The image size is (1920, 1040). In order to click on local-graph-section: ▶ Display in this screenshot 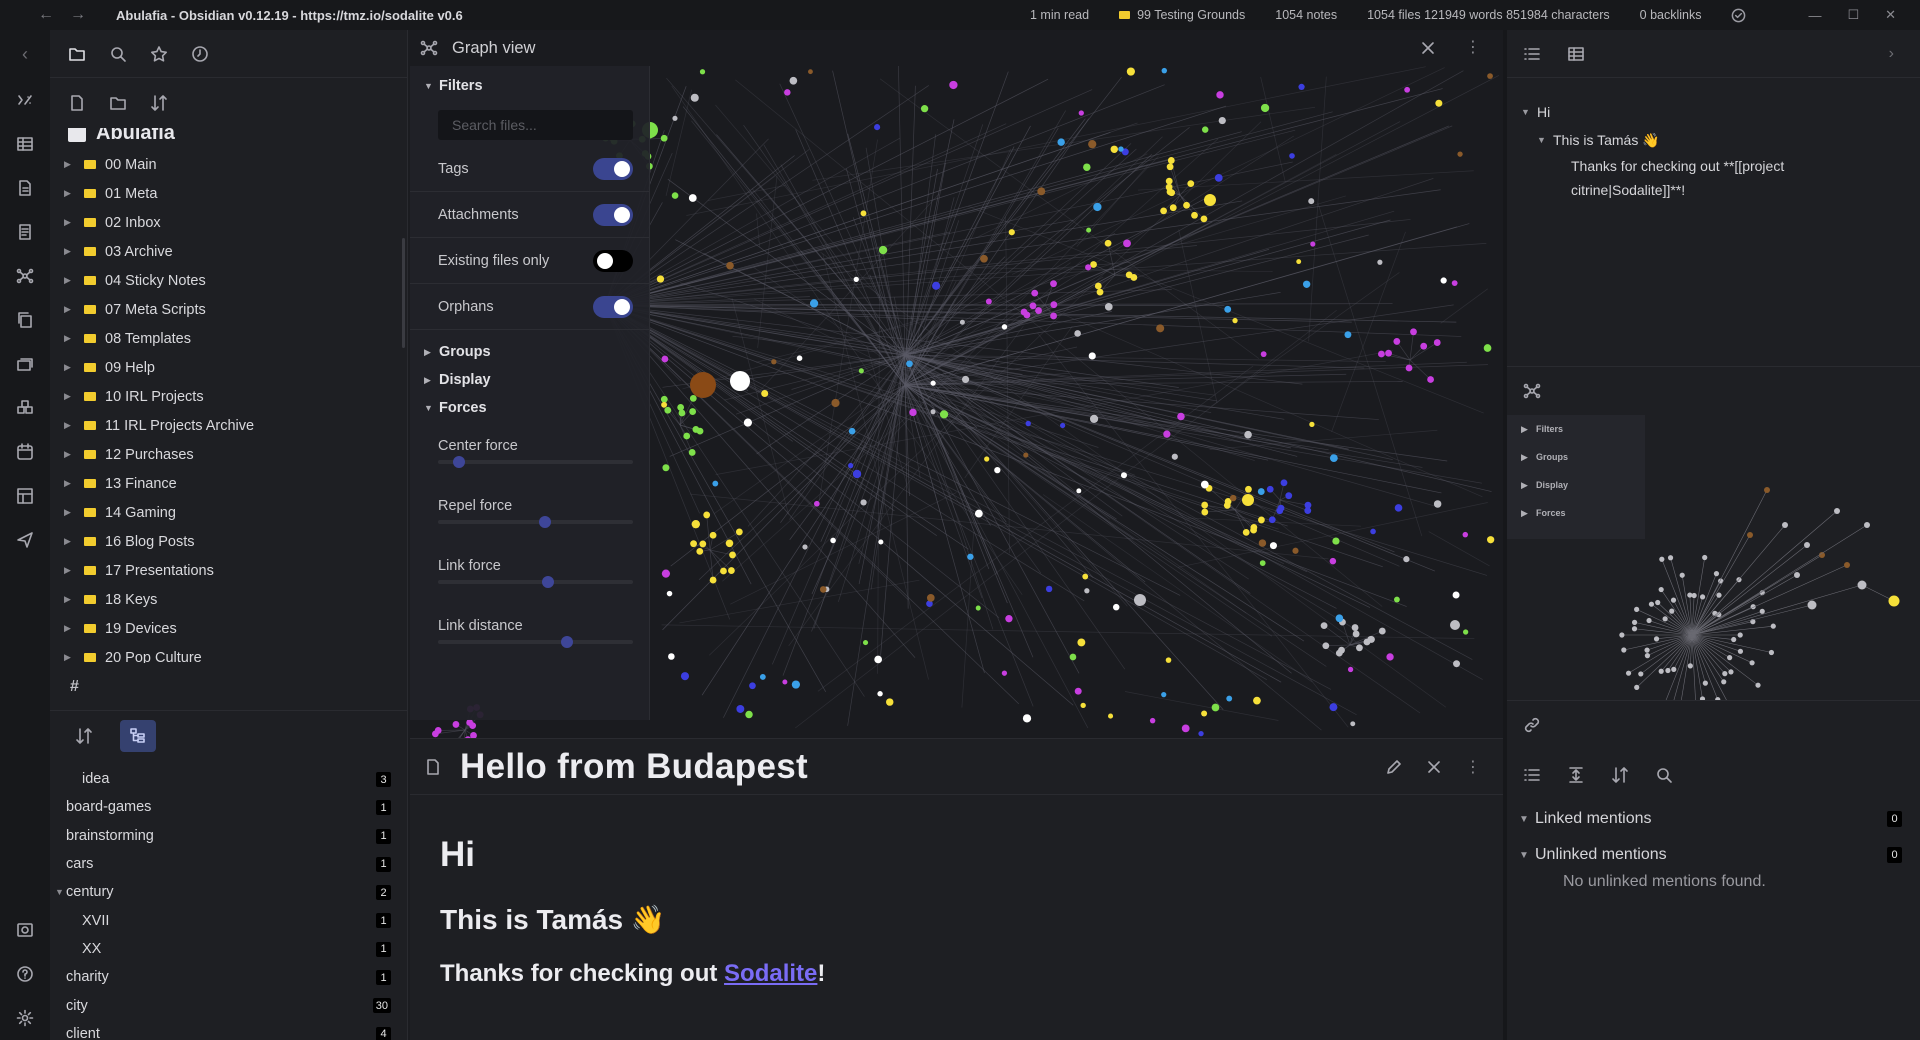, I will do `click(1576, 485)`.